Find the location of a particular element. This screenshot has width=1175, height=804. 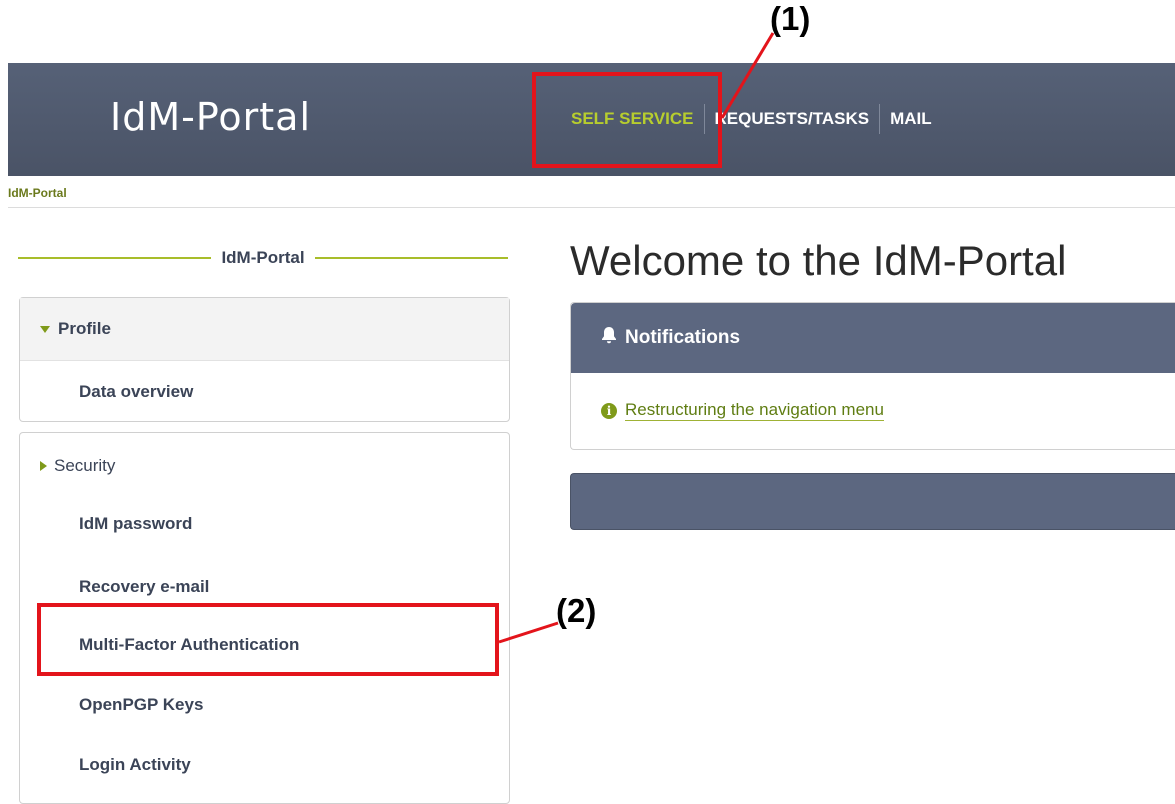

sidebar-security-label: Security is located at coordinates (85, 465).